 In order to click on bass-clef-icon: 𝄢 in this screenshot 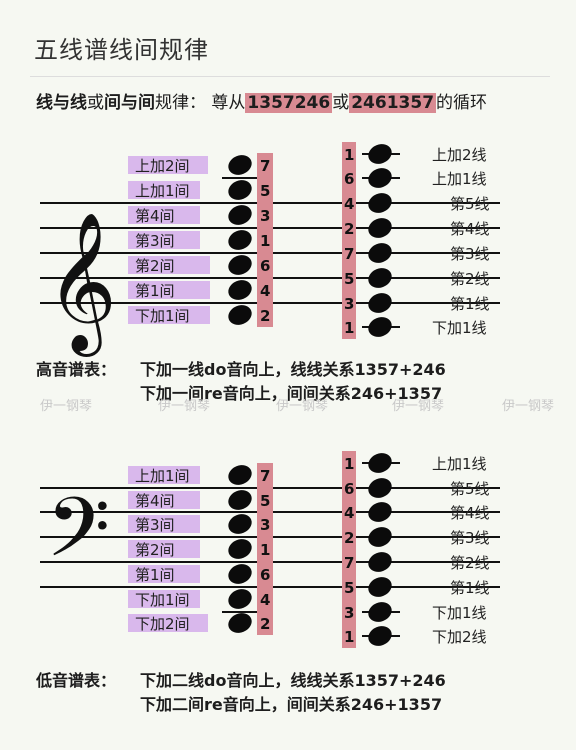, I will do `click(78, 537)`.